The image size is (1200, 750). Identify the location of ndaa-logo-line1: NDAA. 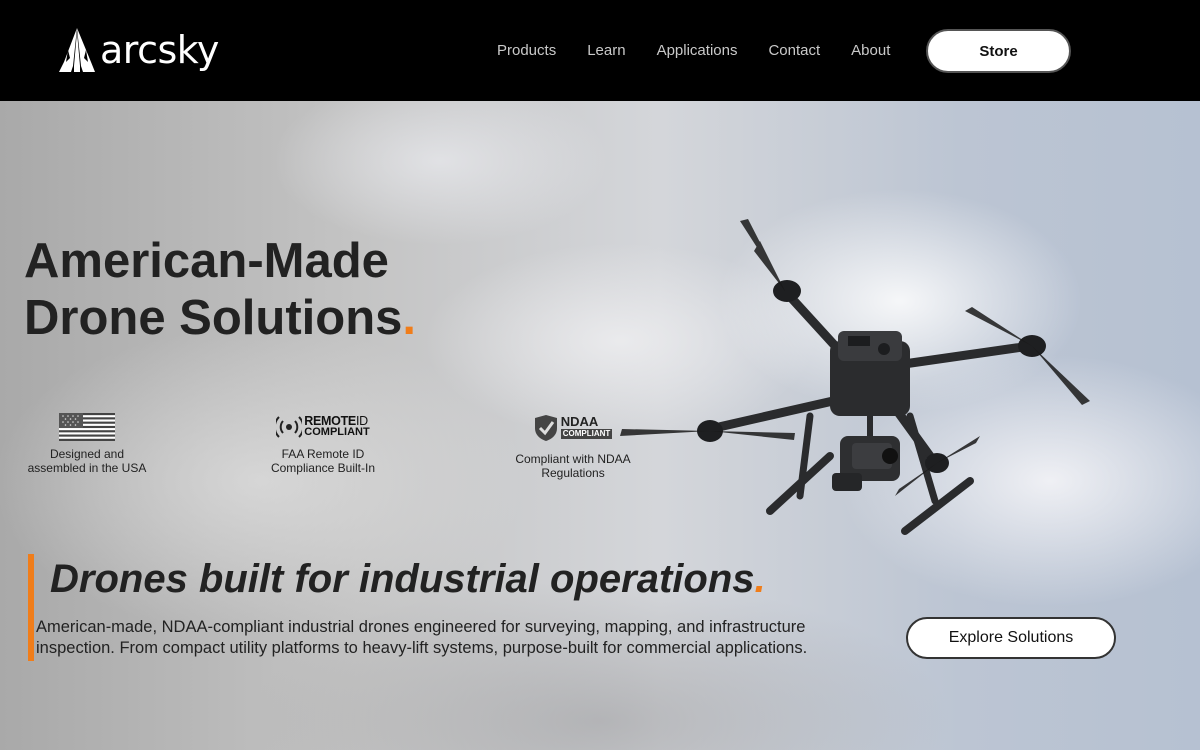
(579, 421).